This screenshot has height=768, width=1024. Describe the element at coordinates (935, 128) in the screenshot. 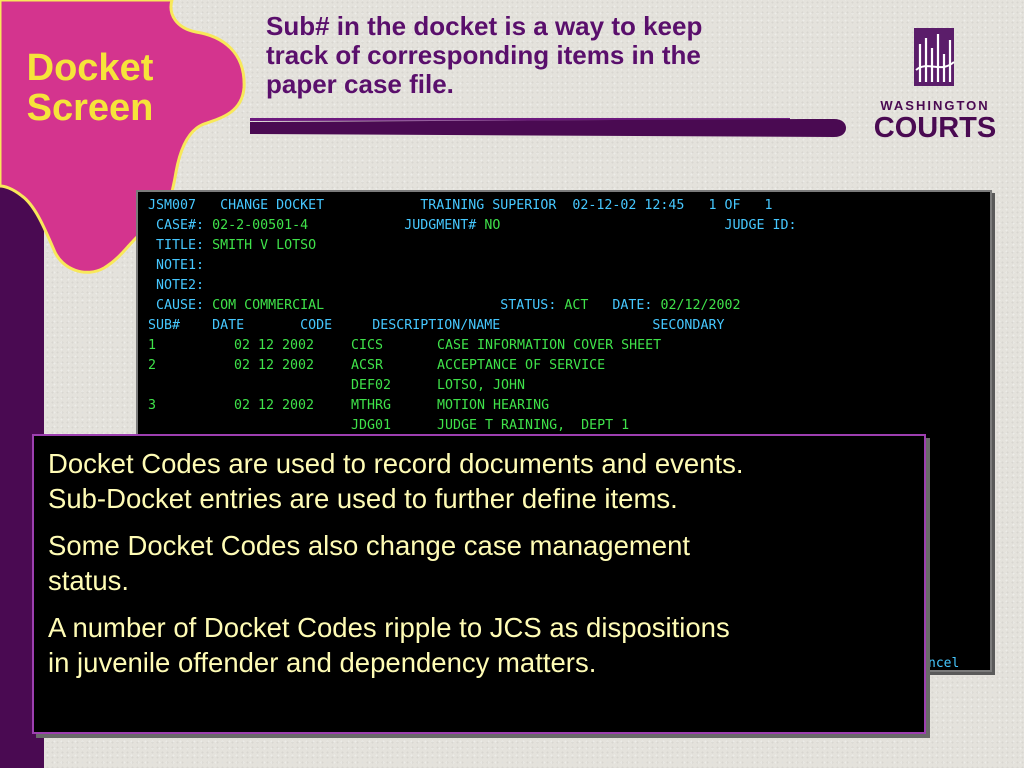

I see `logo-bottom-text: COURTS` at that location.